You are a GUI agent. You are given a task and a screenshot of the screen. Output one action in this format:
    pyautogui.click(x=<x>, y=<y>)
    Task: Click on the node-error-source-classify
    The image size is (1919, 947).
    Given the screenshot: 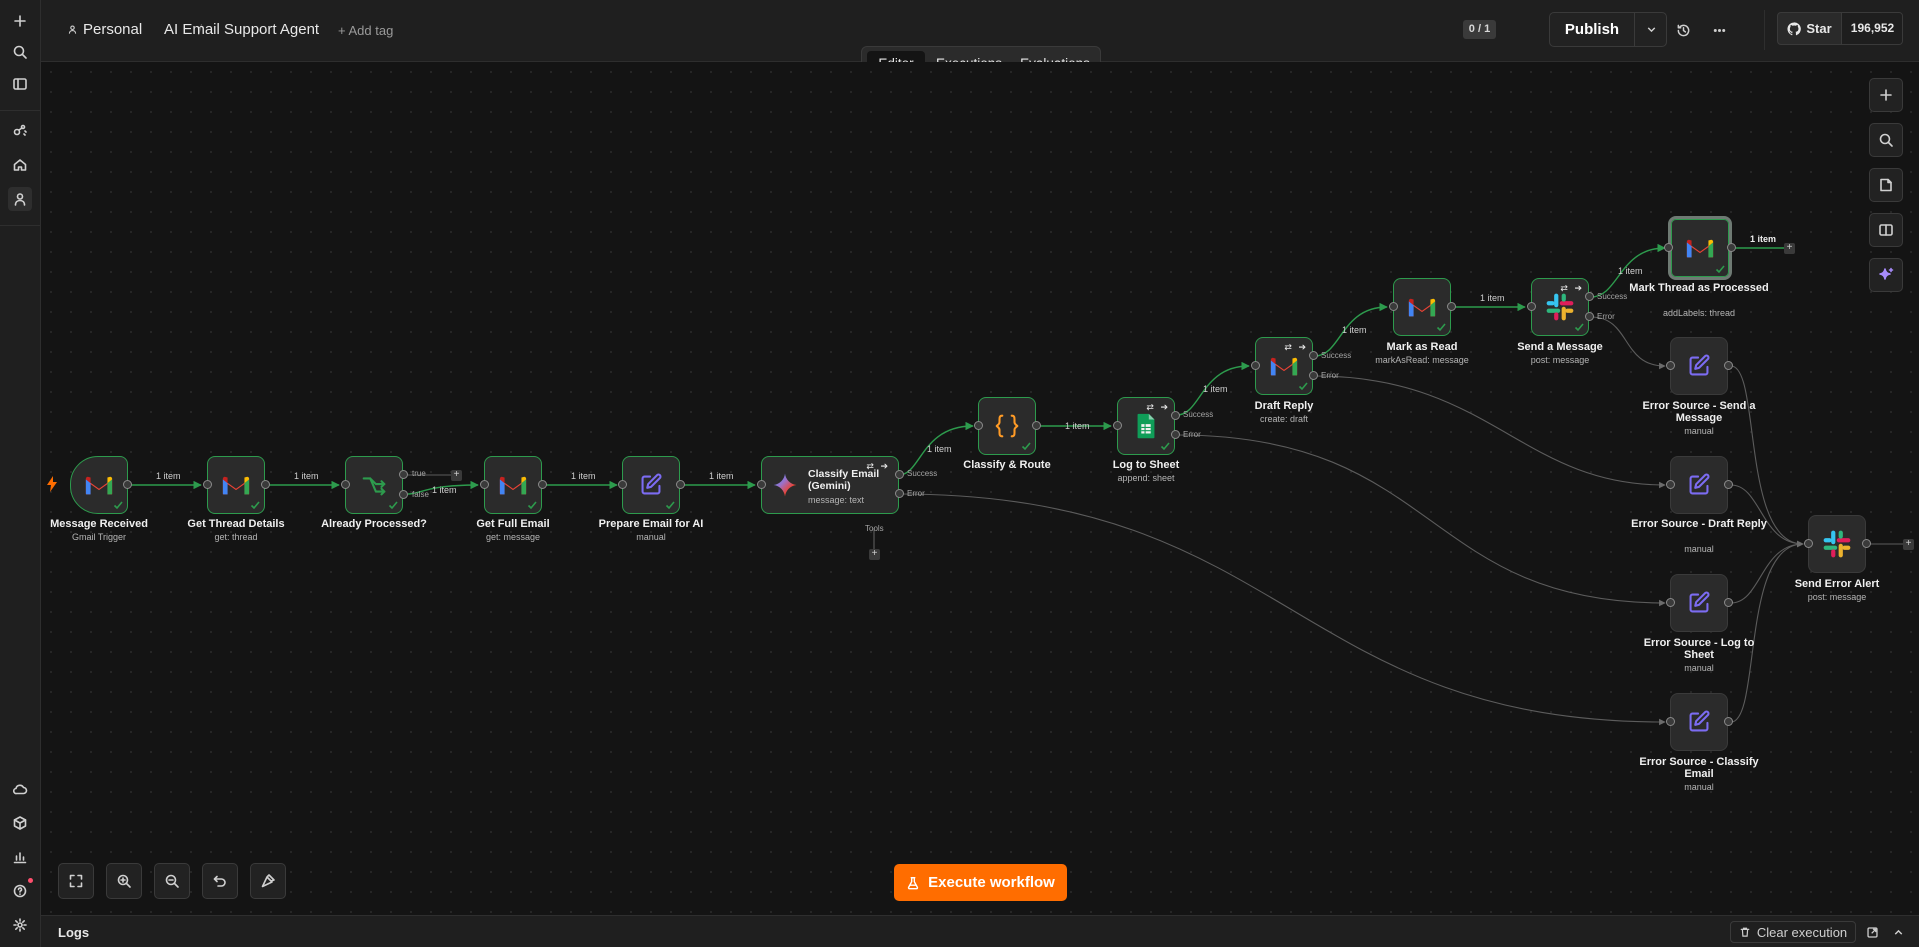 What is the action you would take?
    pyautogui.click(x=1699, y=722)
    